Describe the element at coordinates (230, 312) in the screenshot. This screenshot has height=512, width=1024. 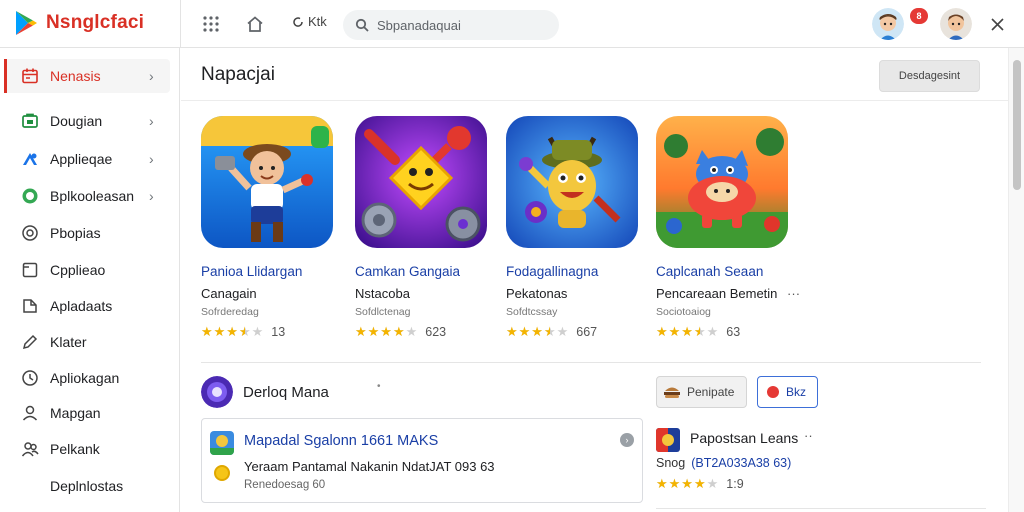
I see `app-category: Sofrderedag` at that location.